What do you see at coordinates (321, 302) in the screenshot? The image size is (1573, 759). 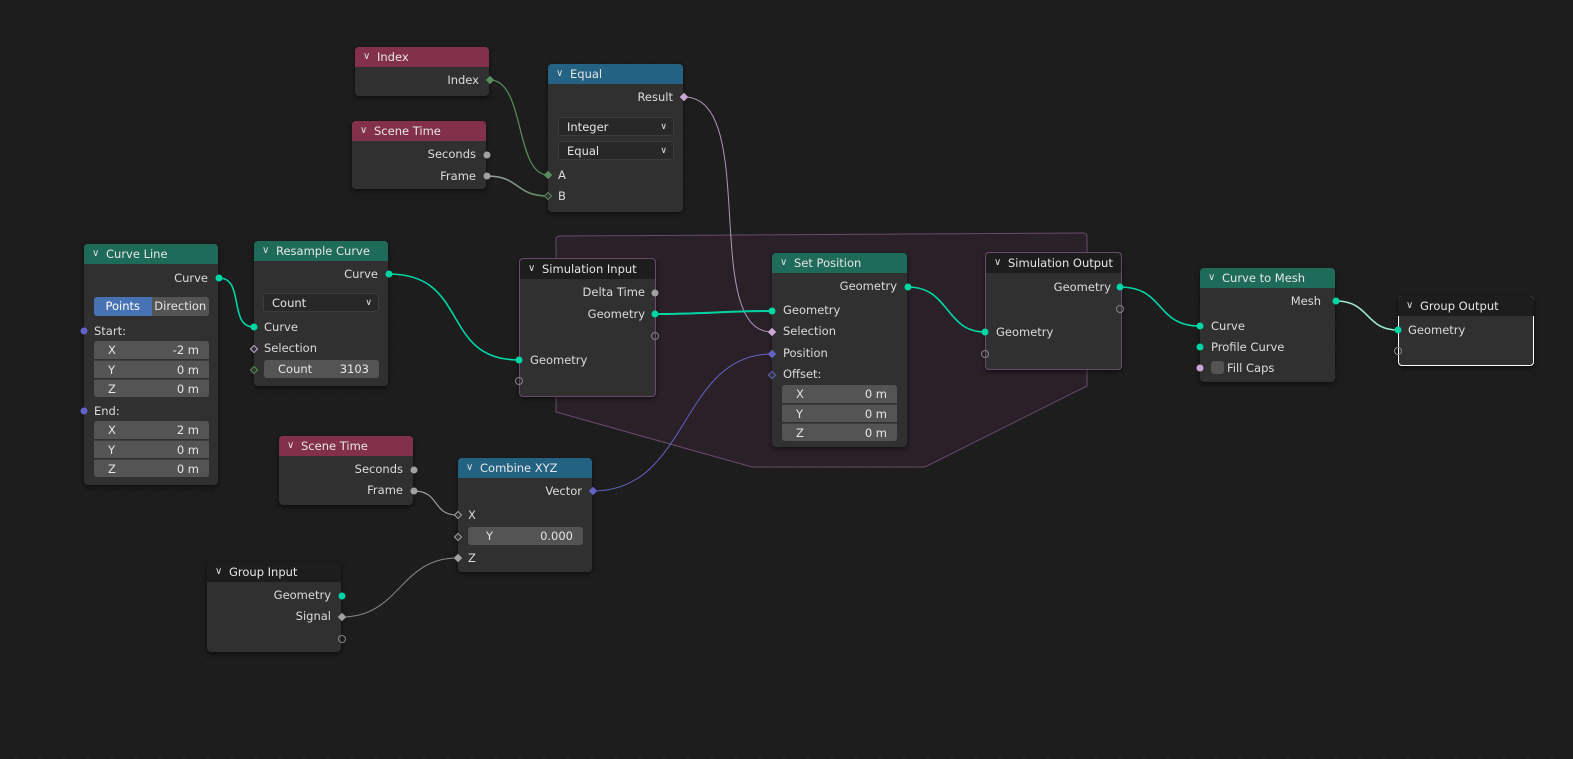 I see `mode-dropdown: Count ∨` at bounding box center [321, 302].